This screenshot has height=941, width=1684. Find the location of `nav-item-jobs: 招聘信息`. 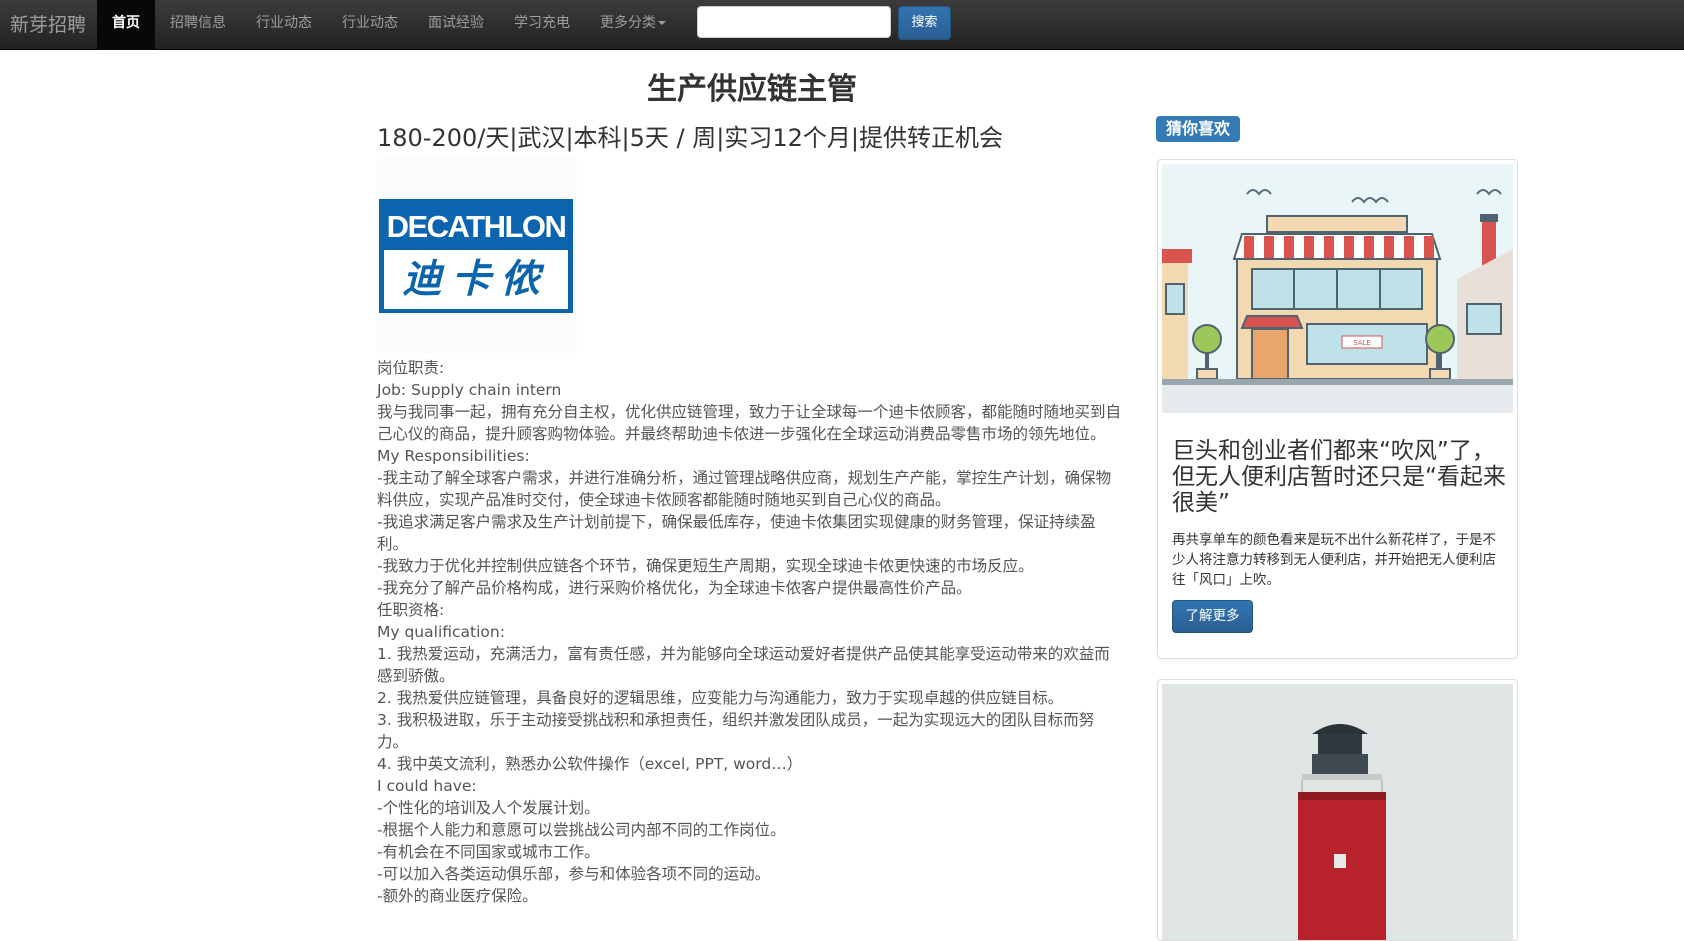

nav-item-jobs: 招聘信息 is located at coordinates (198, 24).